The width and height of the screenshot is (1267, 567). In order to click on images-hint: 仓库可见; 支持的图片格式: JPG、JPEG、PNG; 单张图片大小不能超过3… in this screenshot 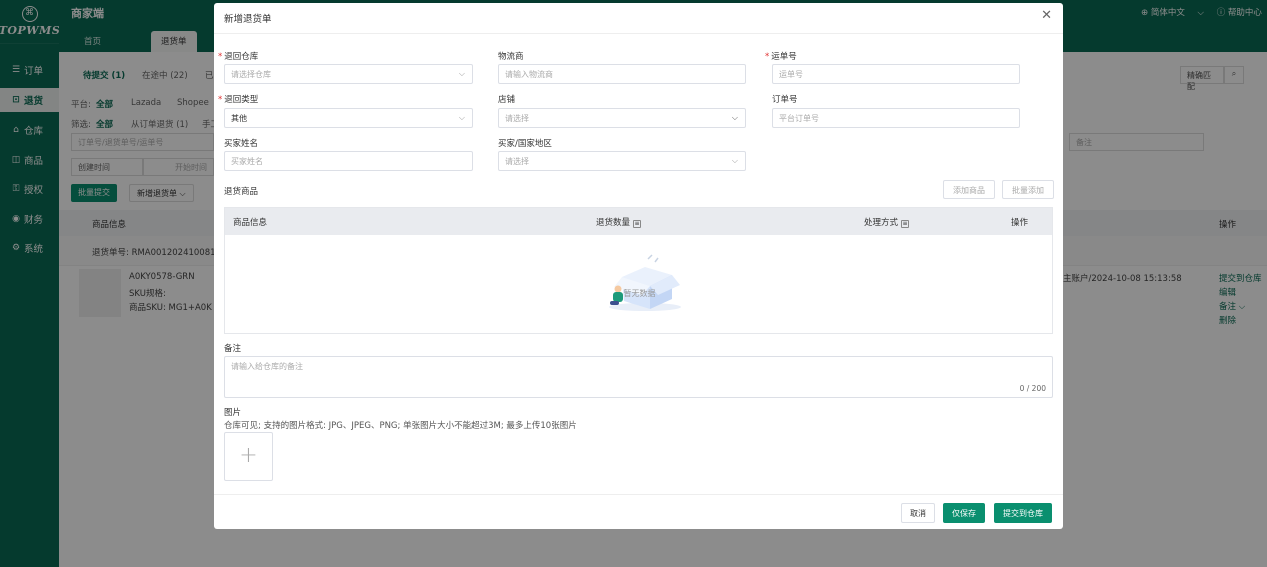, I will do `click(400, 426)`.